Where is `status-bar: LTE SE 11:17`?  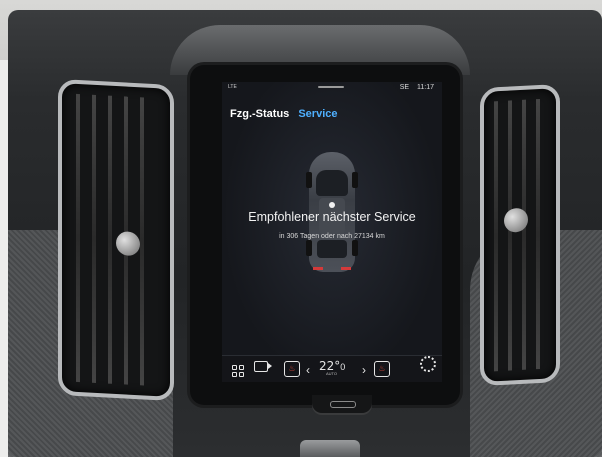
status-bar: LTE SE 11:17 is located at coordinates (332, 88).